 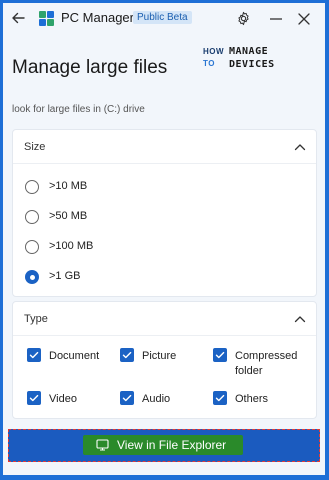 I want to click on watermark-manage: MANAGE, so click(x=249, y=51).